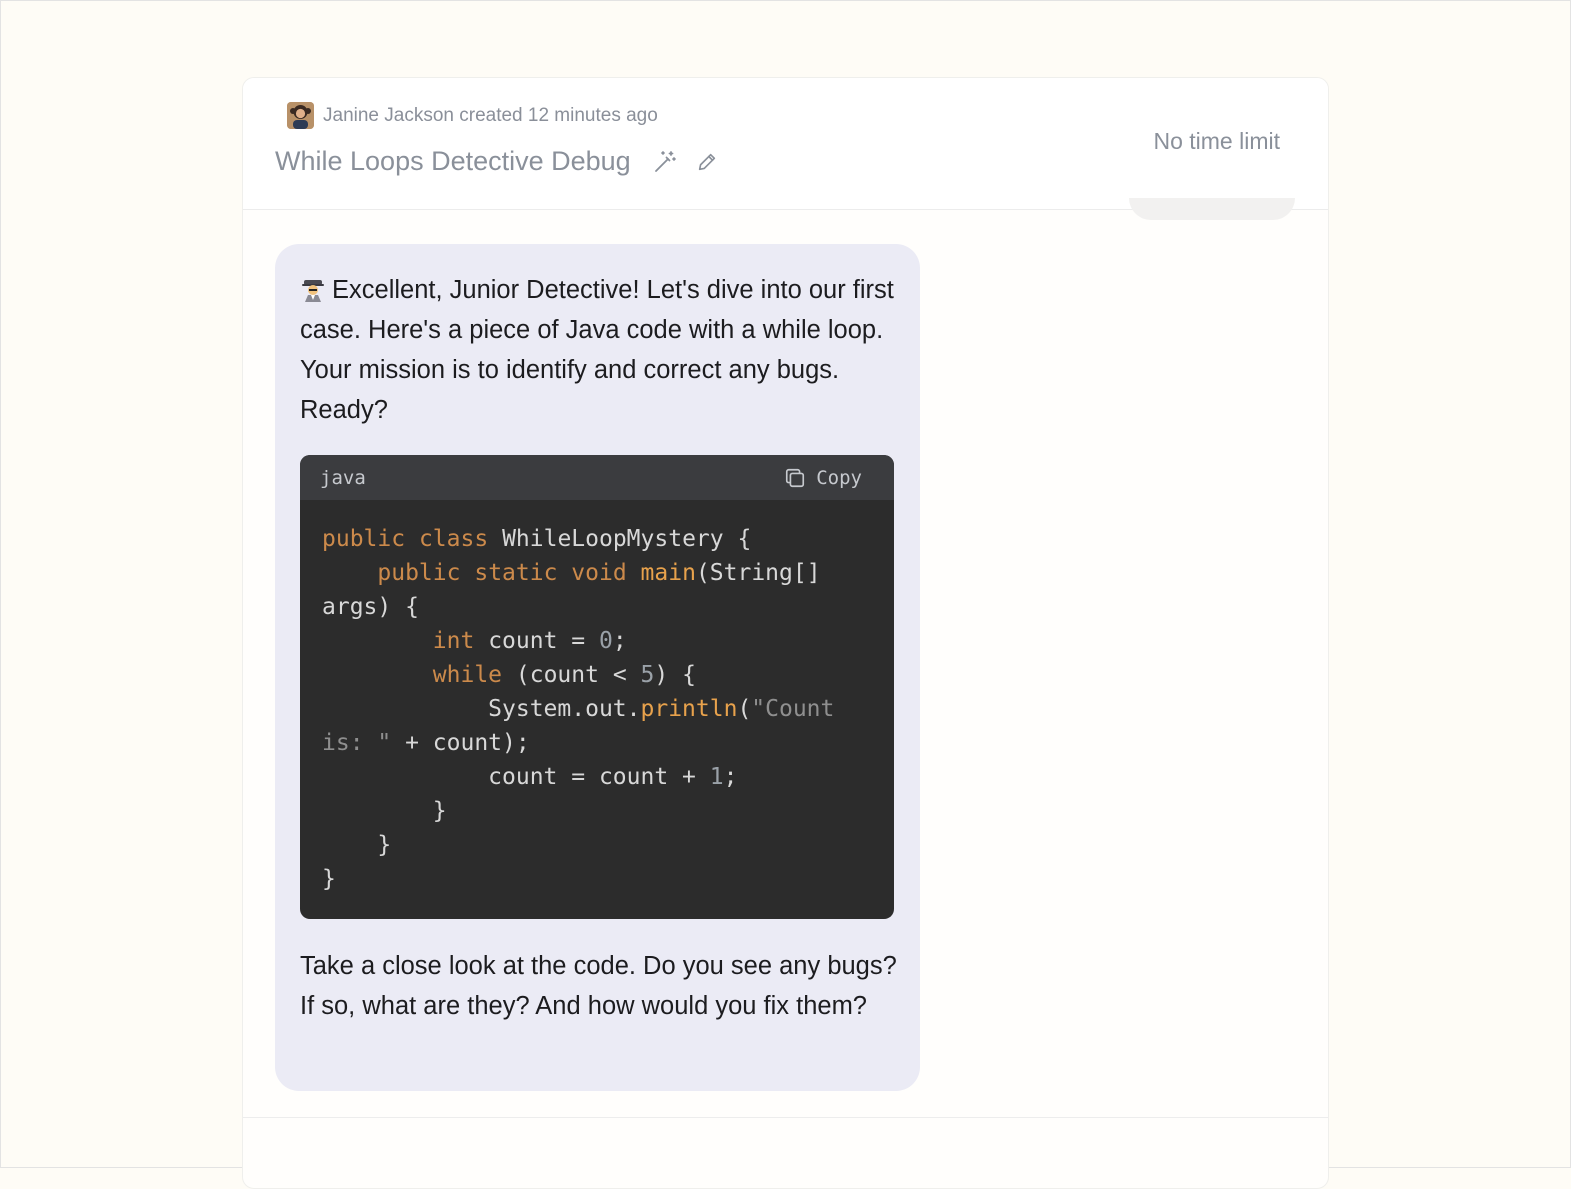 The height and width of the screenshot is (1189, 1571). Describe the element at coordinates (665, 162) in the screenshot. I see `magic-wand-icon` at that location.